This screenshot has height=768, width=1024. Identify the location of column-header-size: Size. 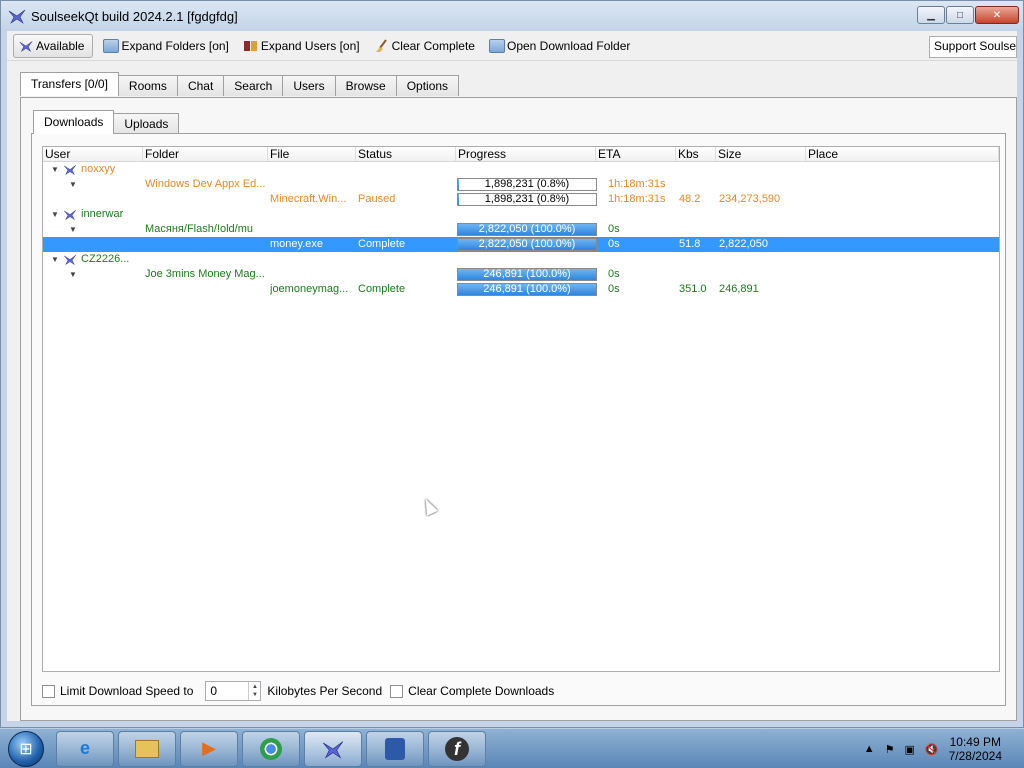
(761, 154).